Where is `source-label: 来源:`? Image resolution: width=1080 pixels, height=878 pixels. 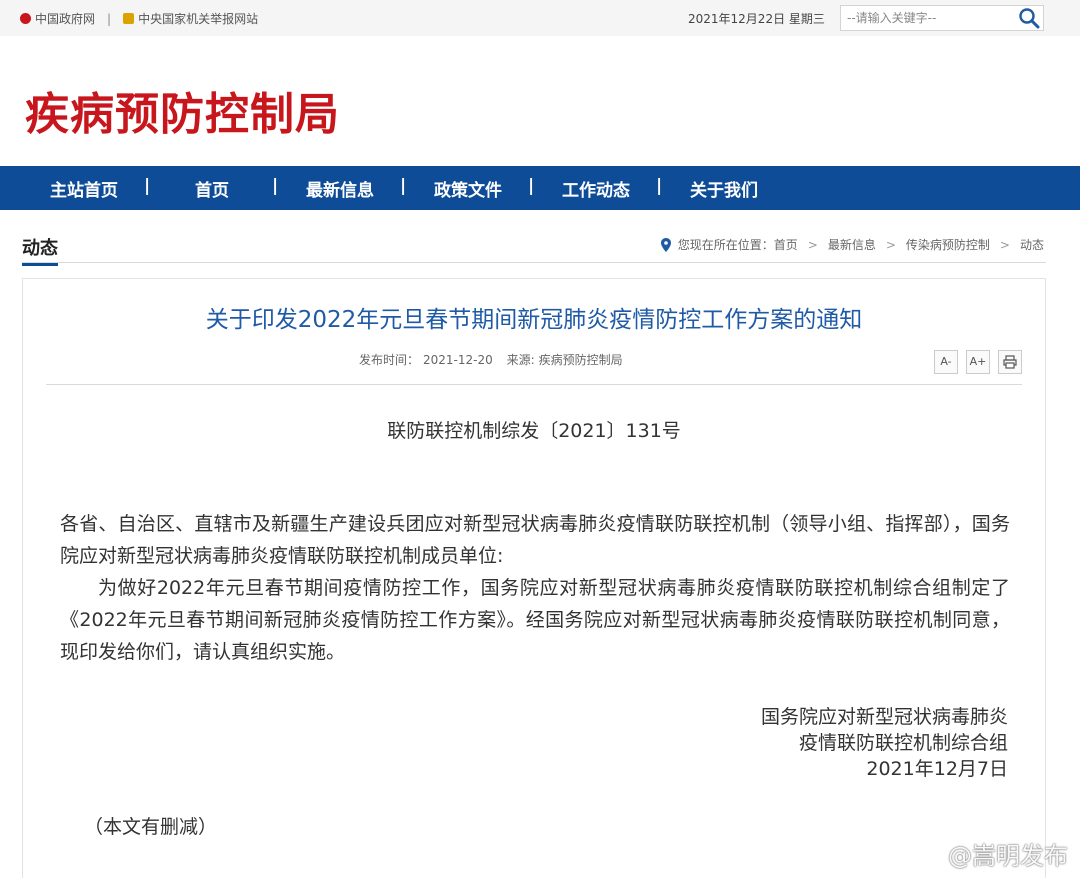
source-label: 来源: is located at coordinates (520, 360).